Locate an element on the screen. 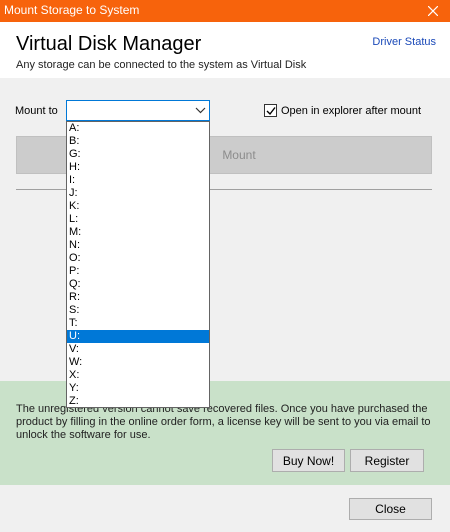 Image resolution: width=450 pixels, height=532 pixels. close-icon is located at coordinates (433, 11).